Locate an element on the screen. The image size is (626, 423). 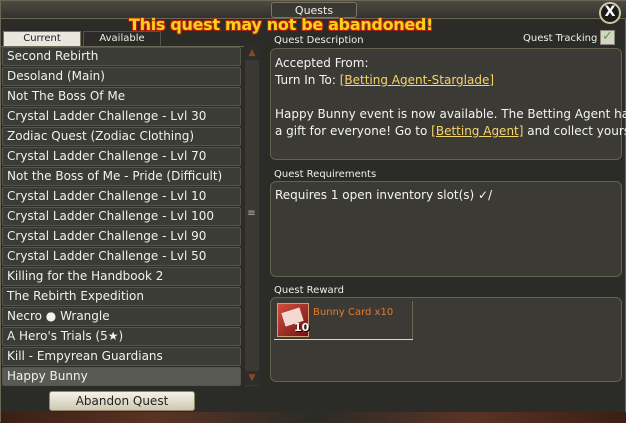
quest-list-item: Crystal Ladder Challenge - Lvl 100 is located at coordinates (121, 216).